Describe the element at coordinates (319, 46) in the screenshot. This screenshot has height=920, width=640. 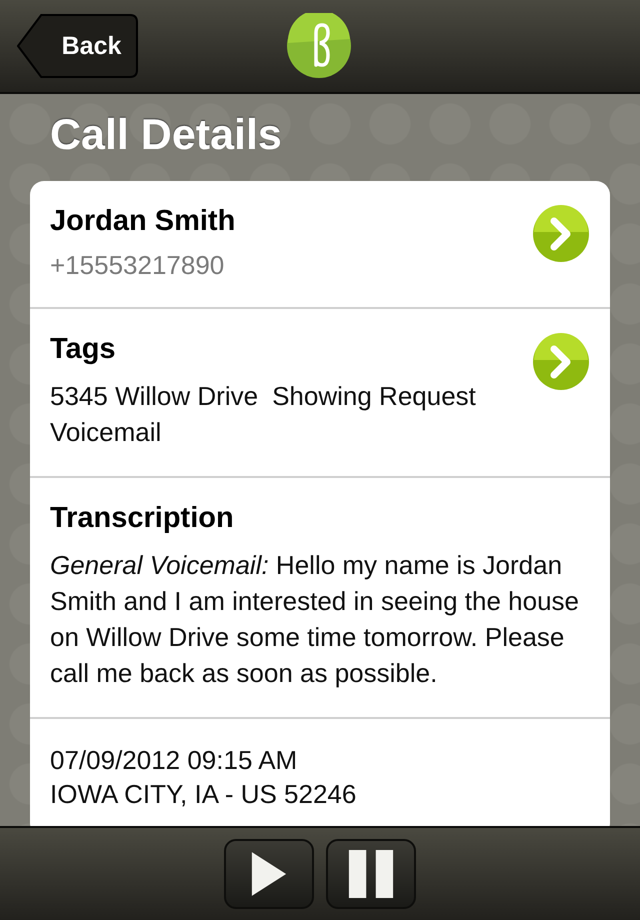
I see `logo-icon` at that location.